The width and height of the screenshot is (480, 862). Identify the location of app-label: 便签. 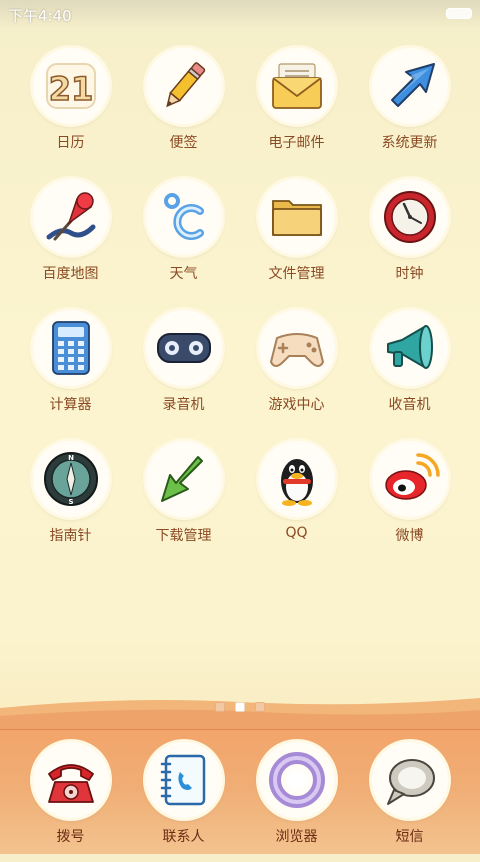
(183, 143).